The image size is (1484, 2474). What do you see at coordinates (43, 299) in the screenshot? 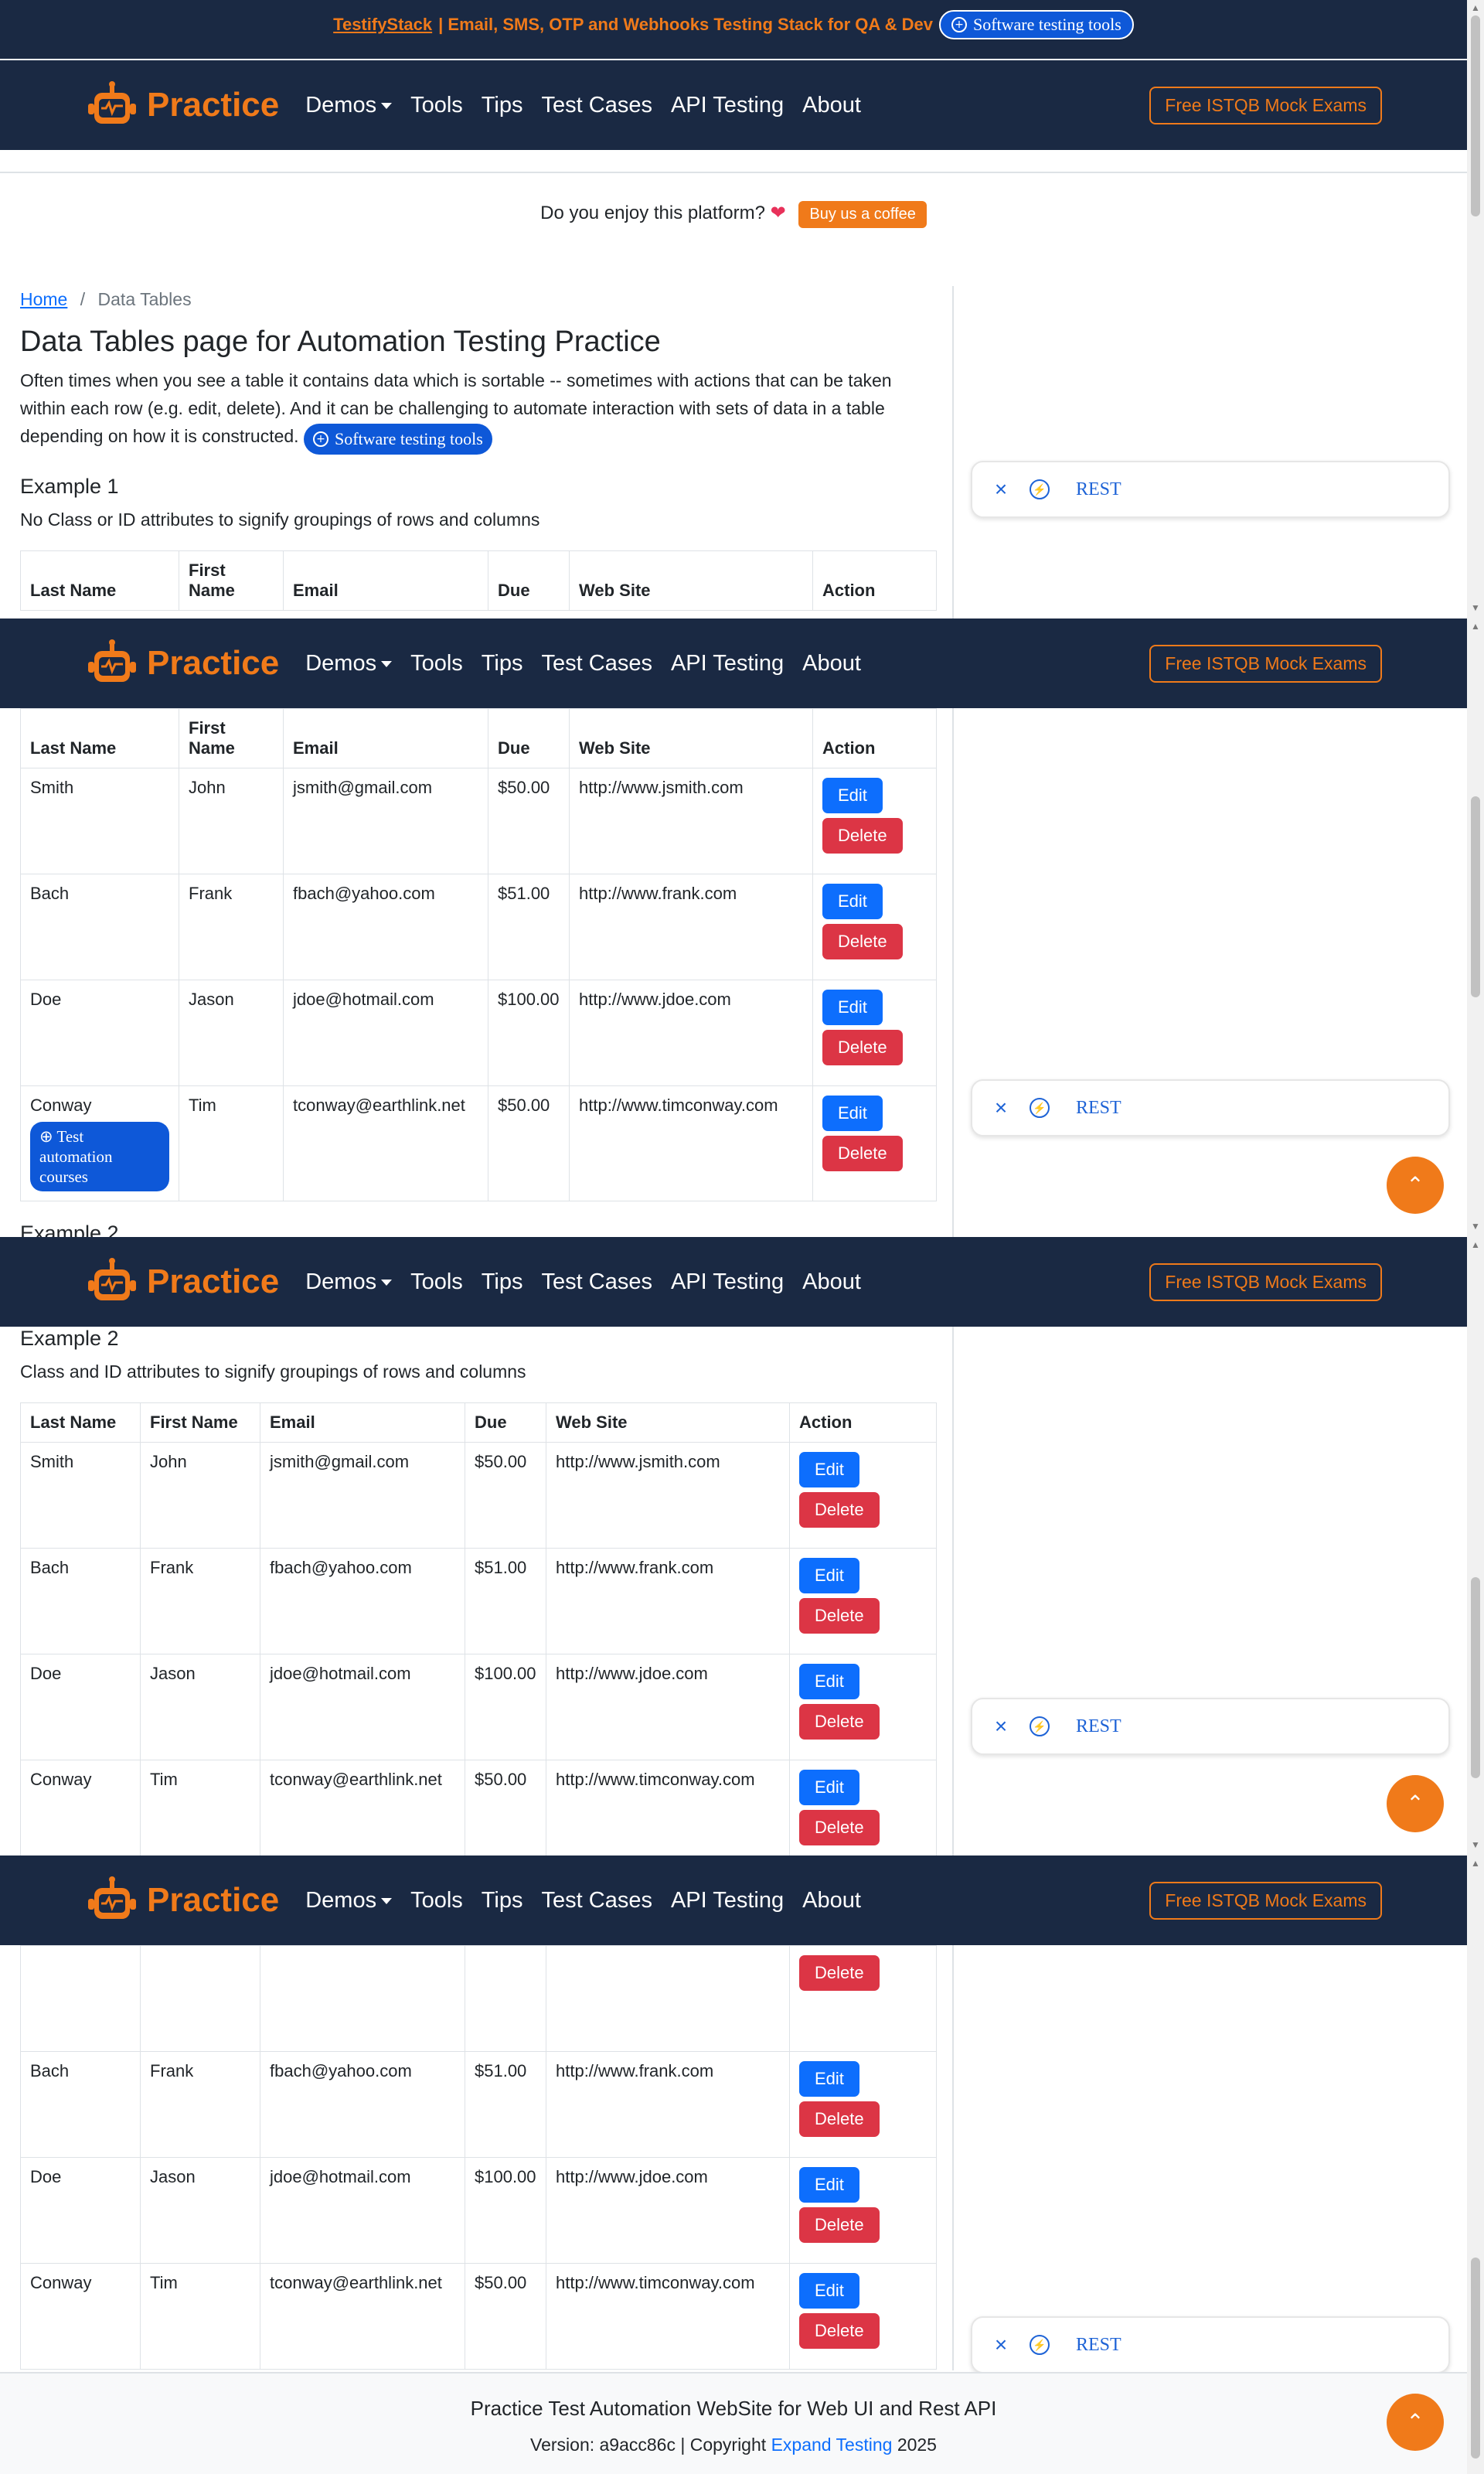
I see `breadcrumb-home: Home` at bounding box center [43, 299].